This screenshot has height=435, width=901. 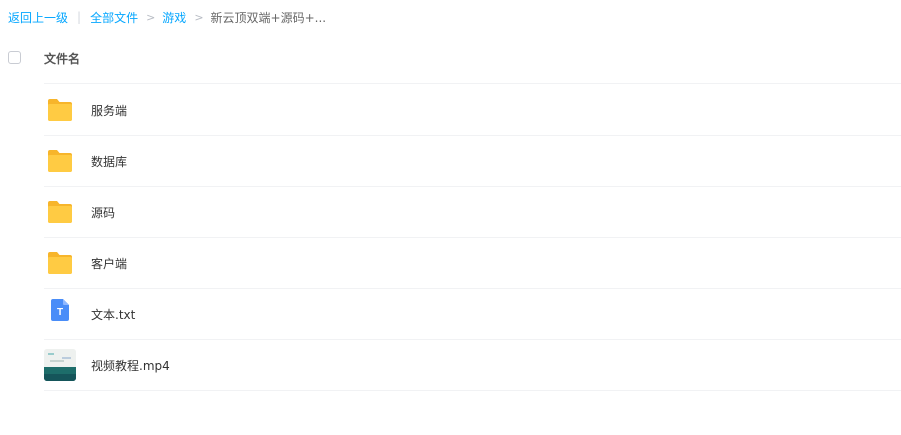 I want to click on file-row-client: 客户端, so click(x=450, y=263).